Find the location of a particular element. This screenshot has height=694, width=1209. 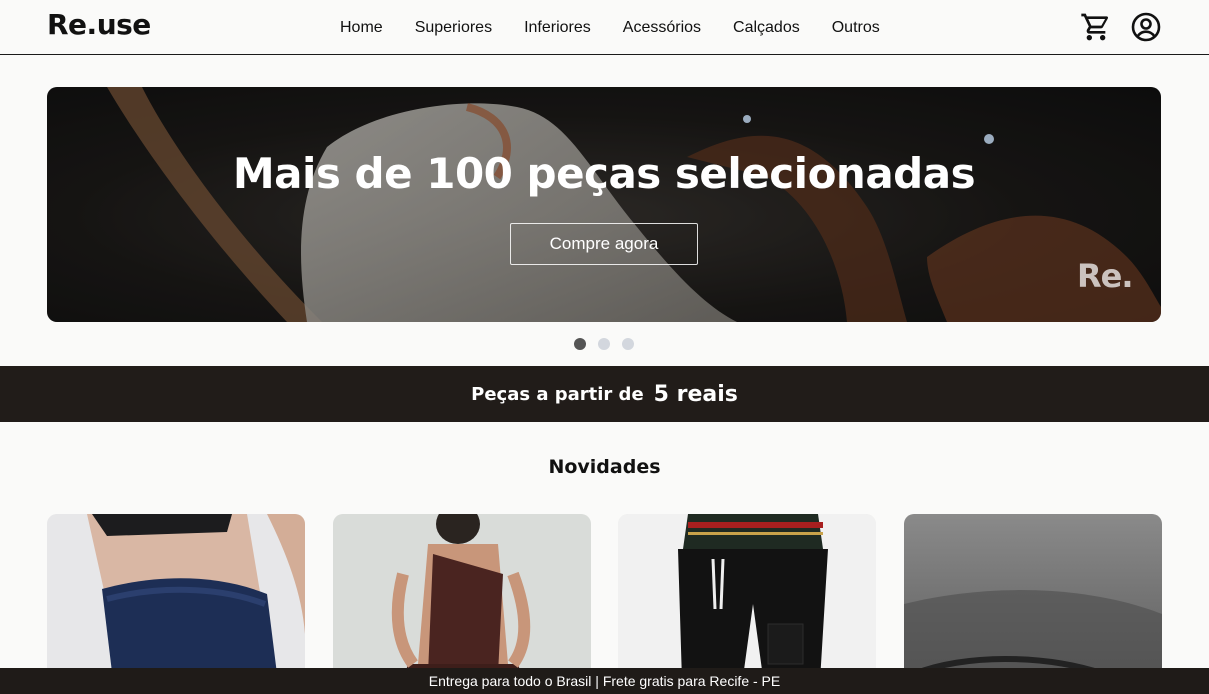

navy-shorts-photo is located at coordinates (176, 604).